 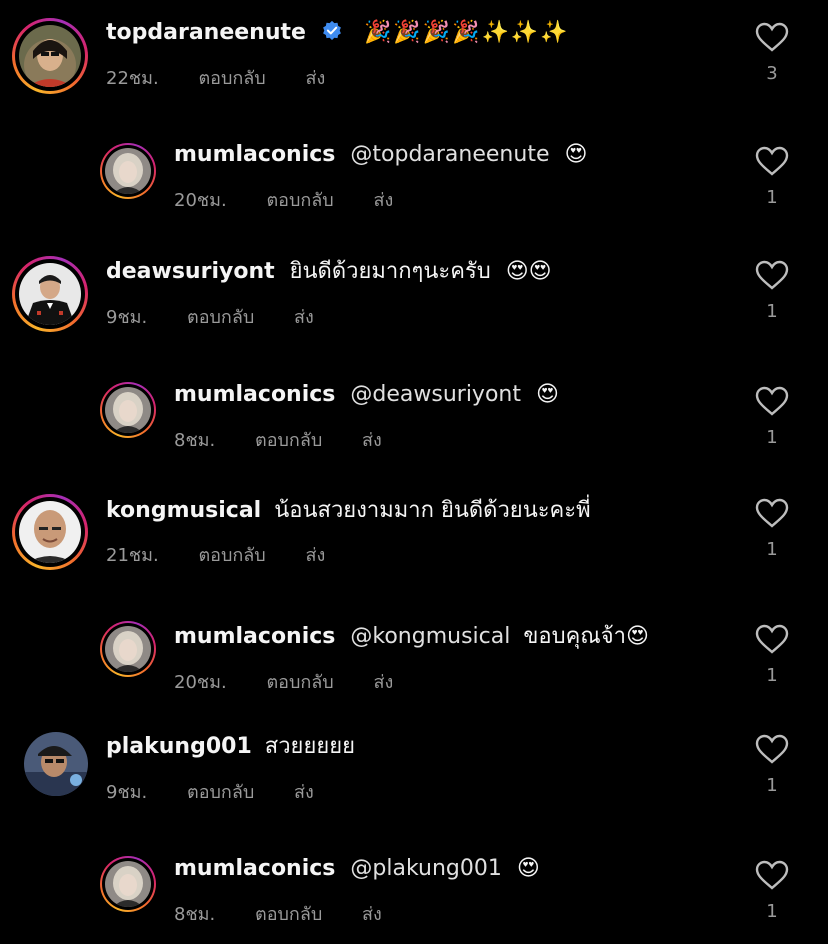 I want to click on verified-badge-icon, so click(x=332, y=30).